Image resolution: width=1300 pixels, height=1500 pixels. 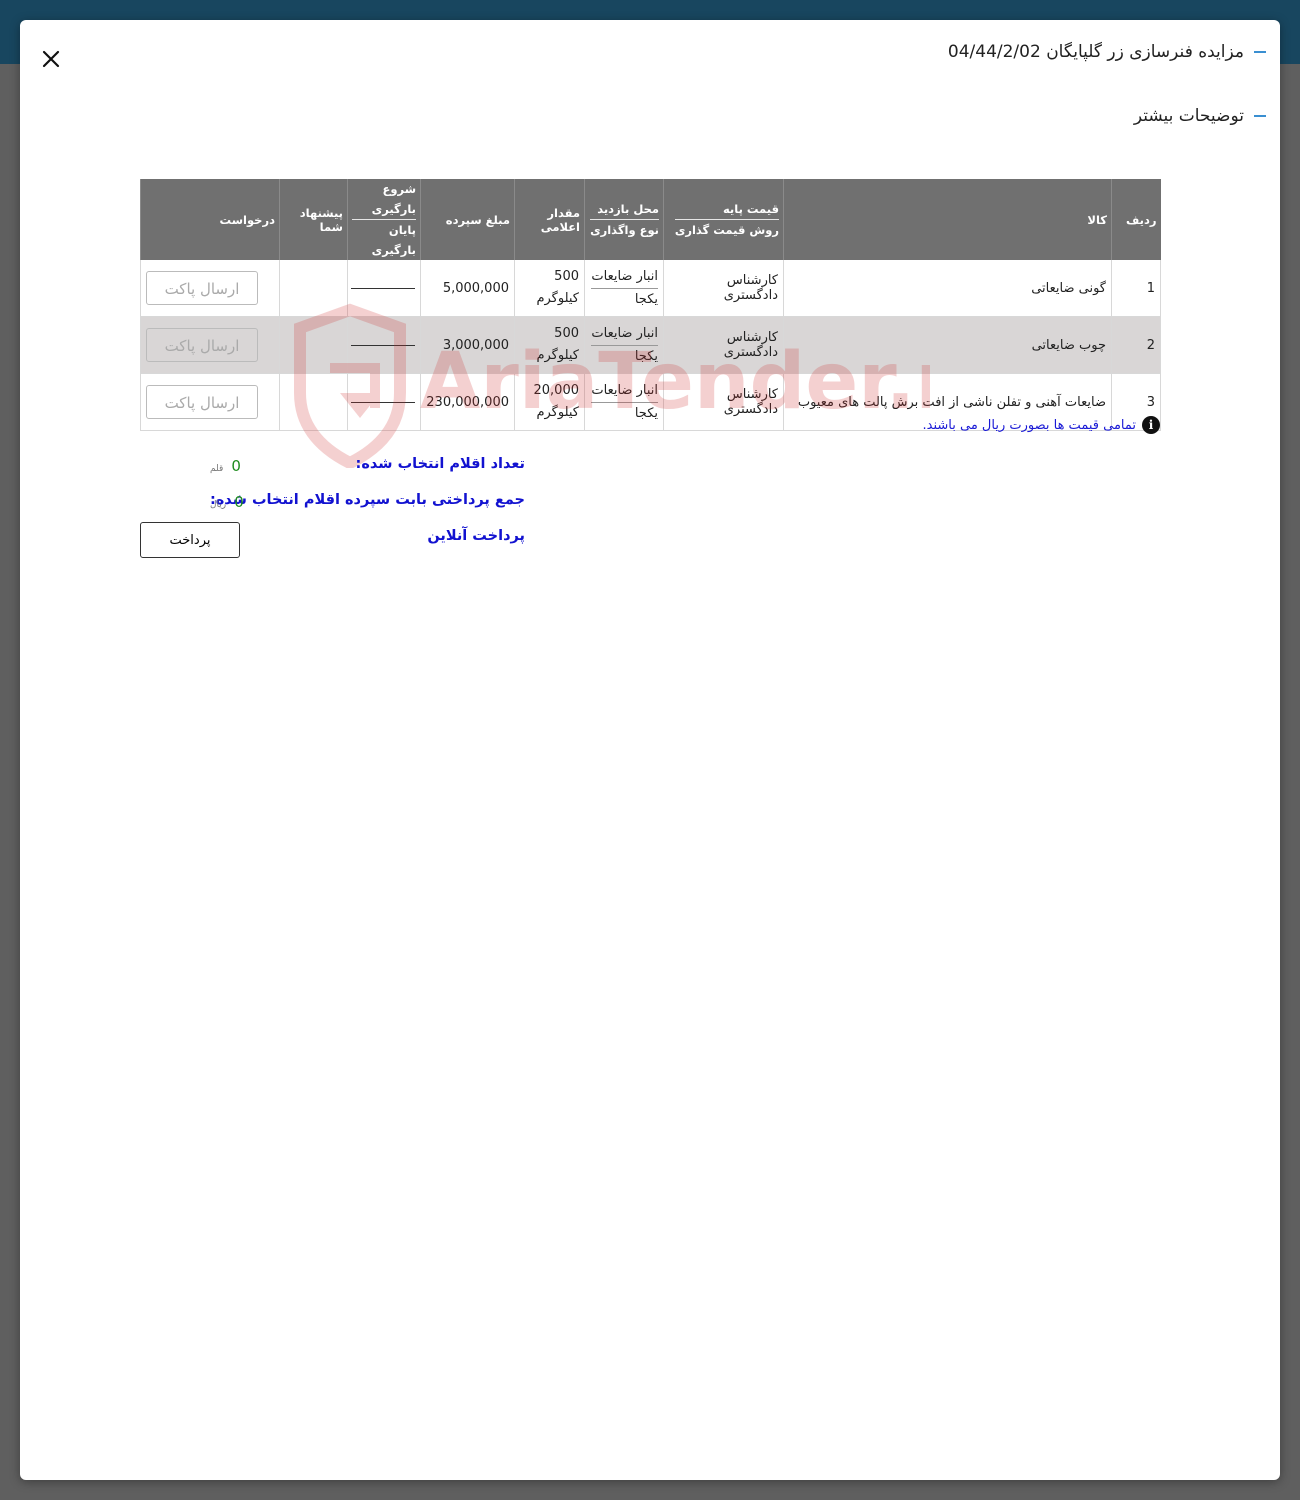 I want to click on section-heading: توضیحات بیشتر, so click(x=1200, y=116).